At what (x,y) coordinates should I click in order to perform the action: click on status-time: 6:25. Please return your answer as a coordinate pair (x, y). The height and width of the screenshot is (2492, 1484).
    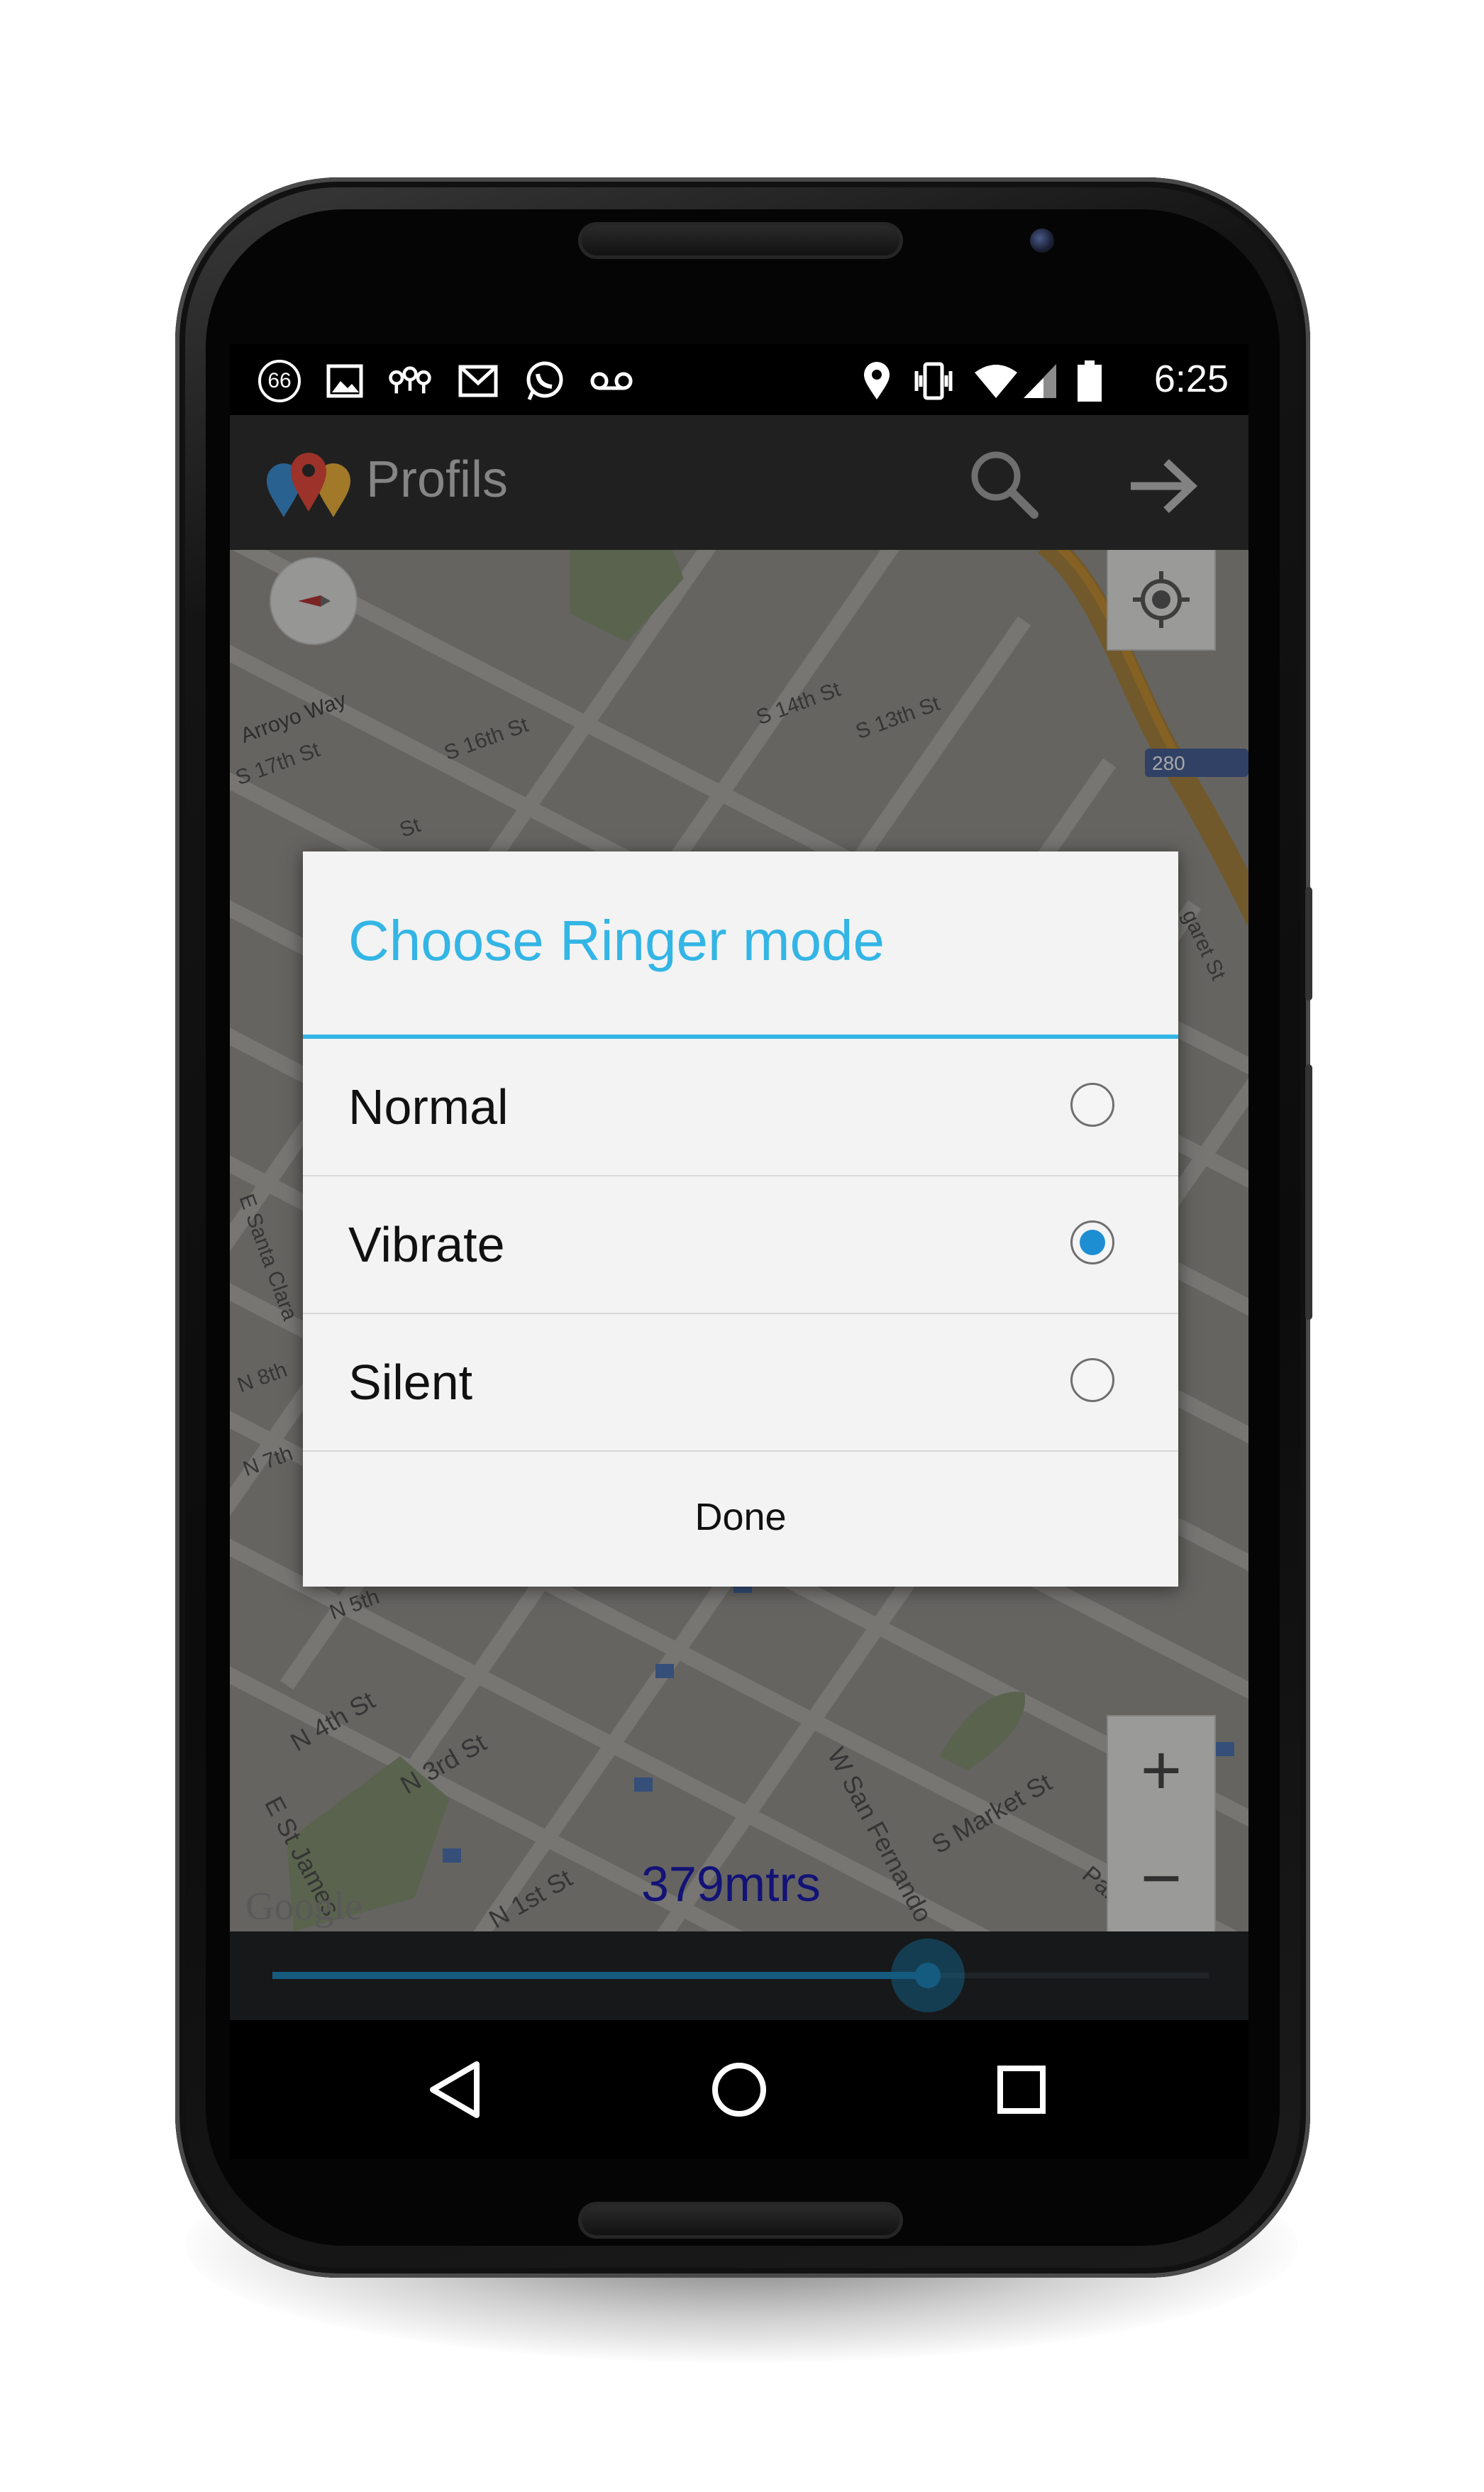
    Looking at the image, I should click on (1191, 379).